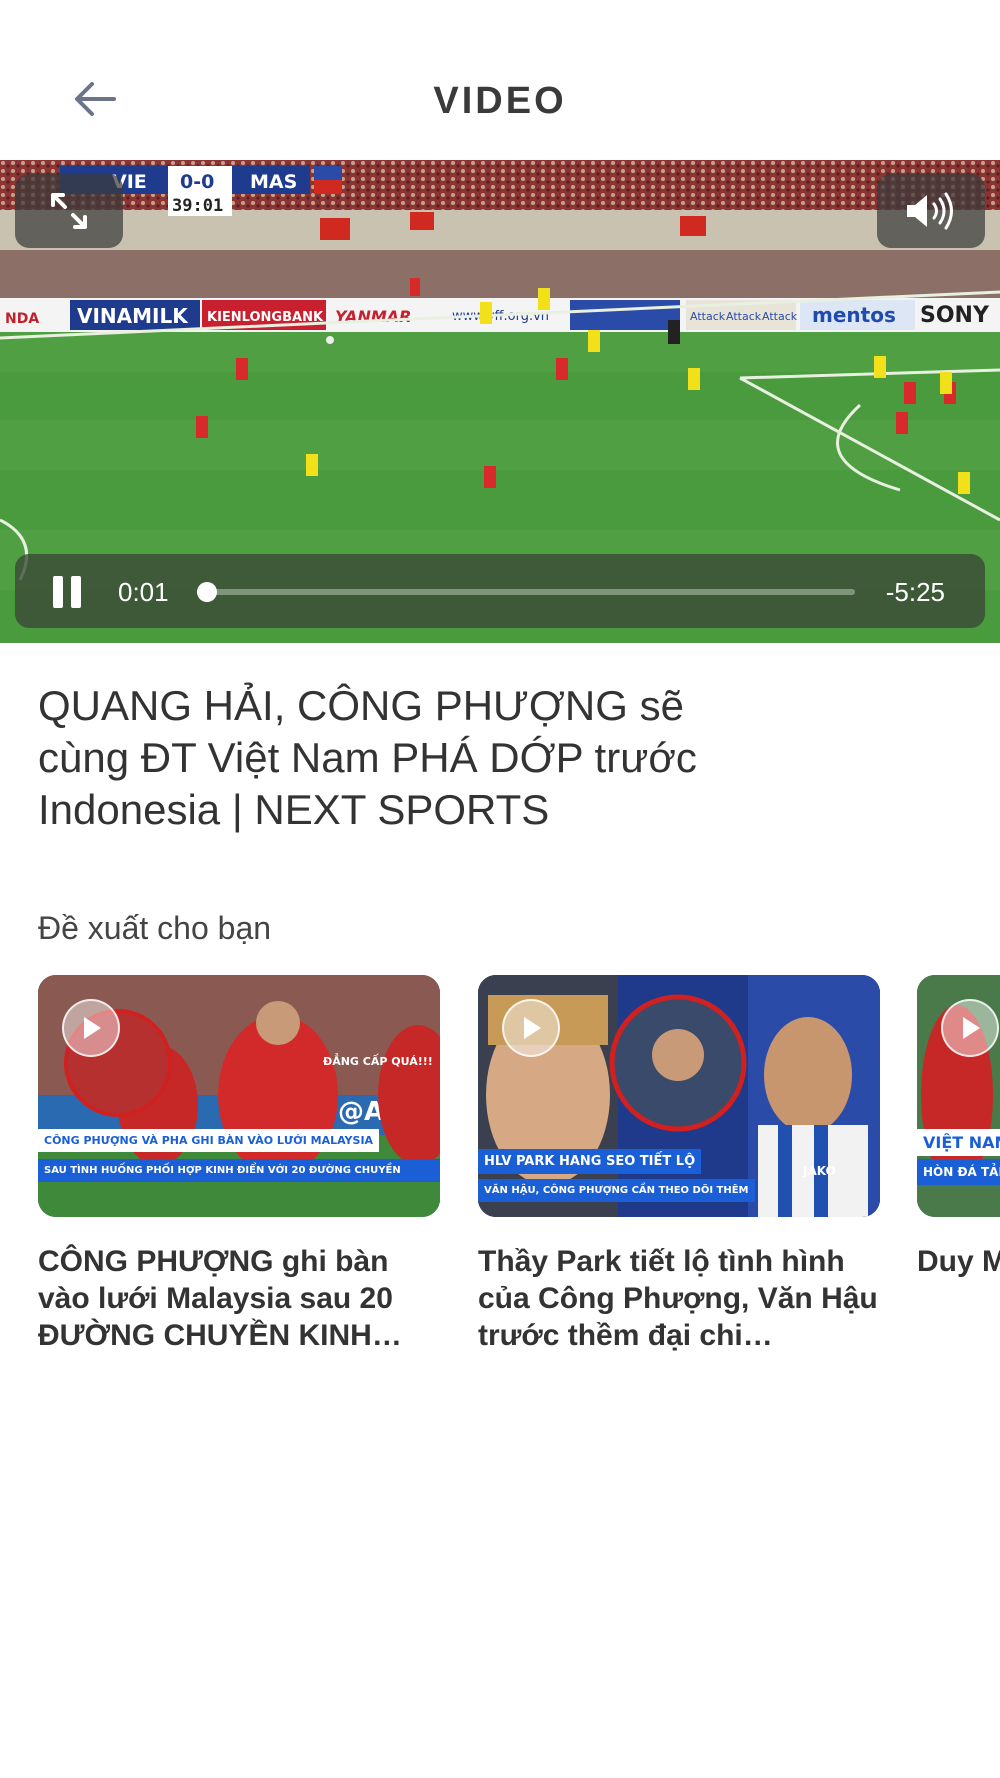  Describe the element at coordinates (206, 592) in the screenshot. I see `progress-thumb` at that location.